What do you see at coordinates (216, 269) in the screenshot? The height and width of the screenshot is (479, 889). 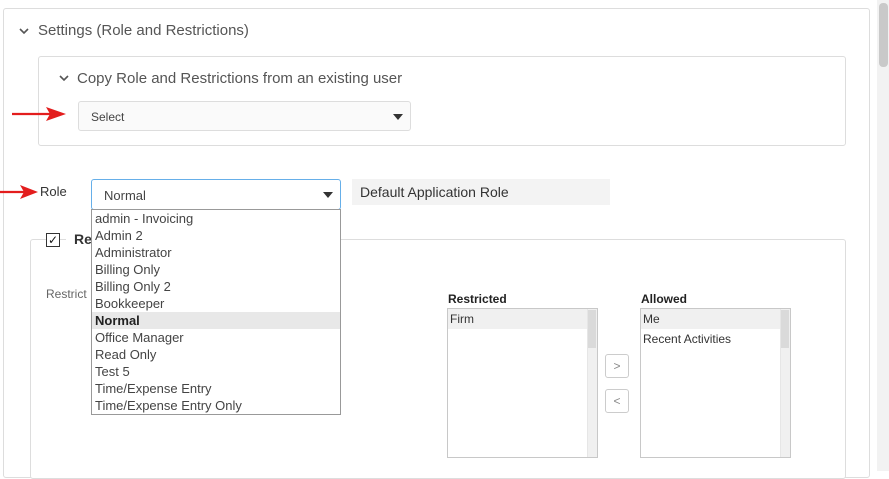 I see `role-option: Billing Only` at bounding box center [216, 269].